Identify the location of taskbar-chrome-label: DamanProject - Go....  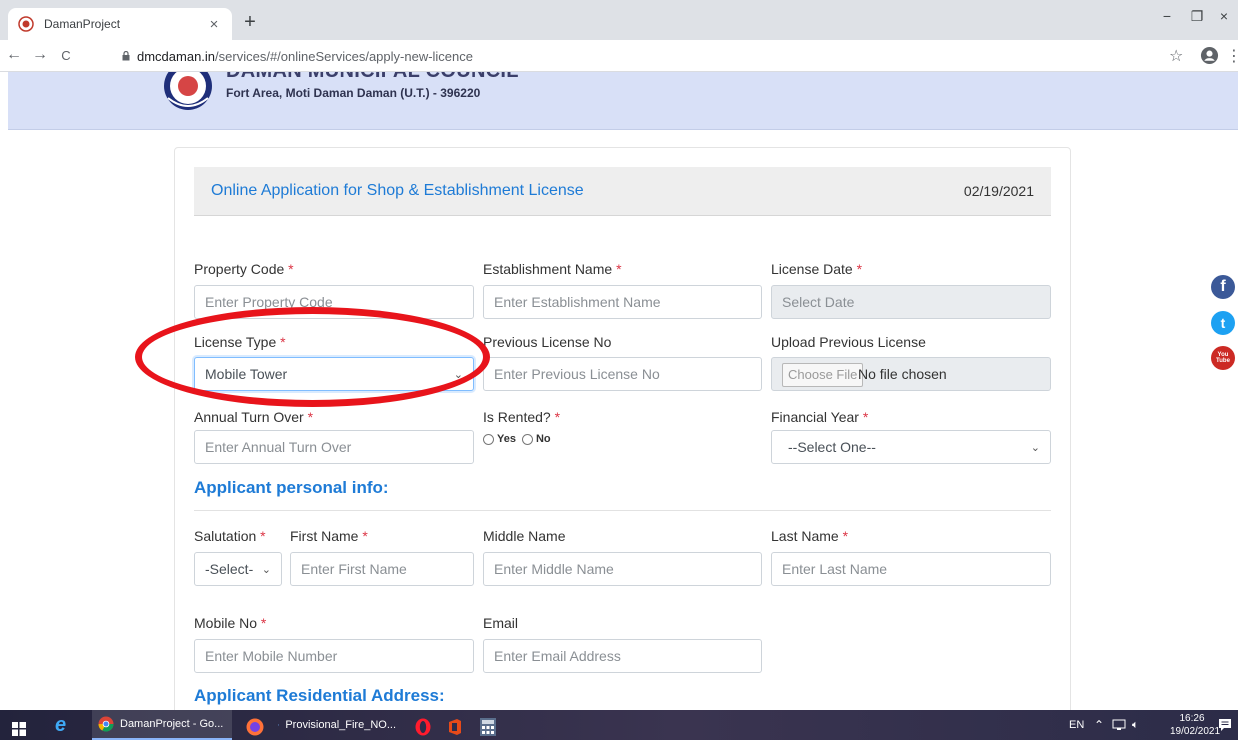
(172, 724).